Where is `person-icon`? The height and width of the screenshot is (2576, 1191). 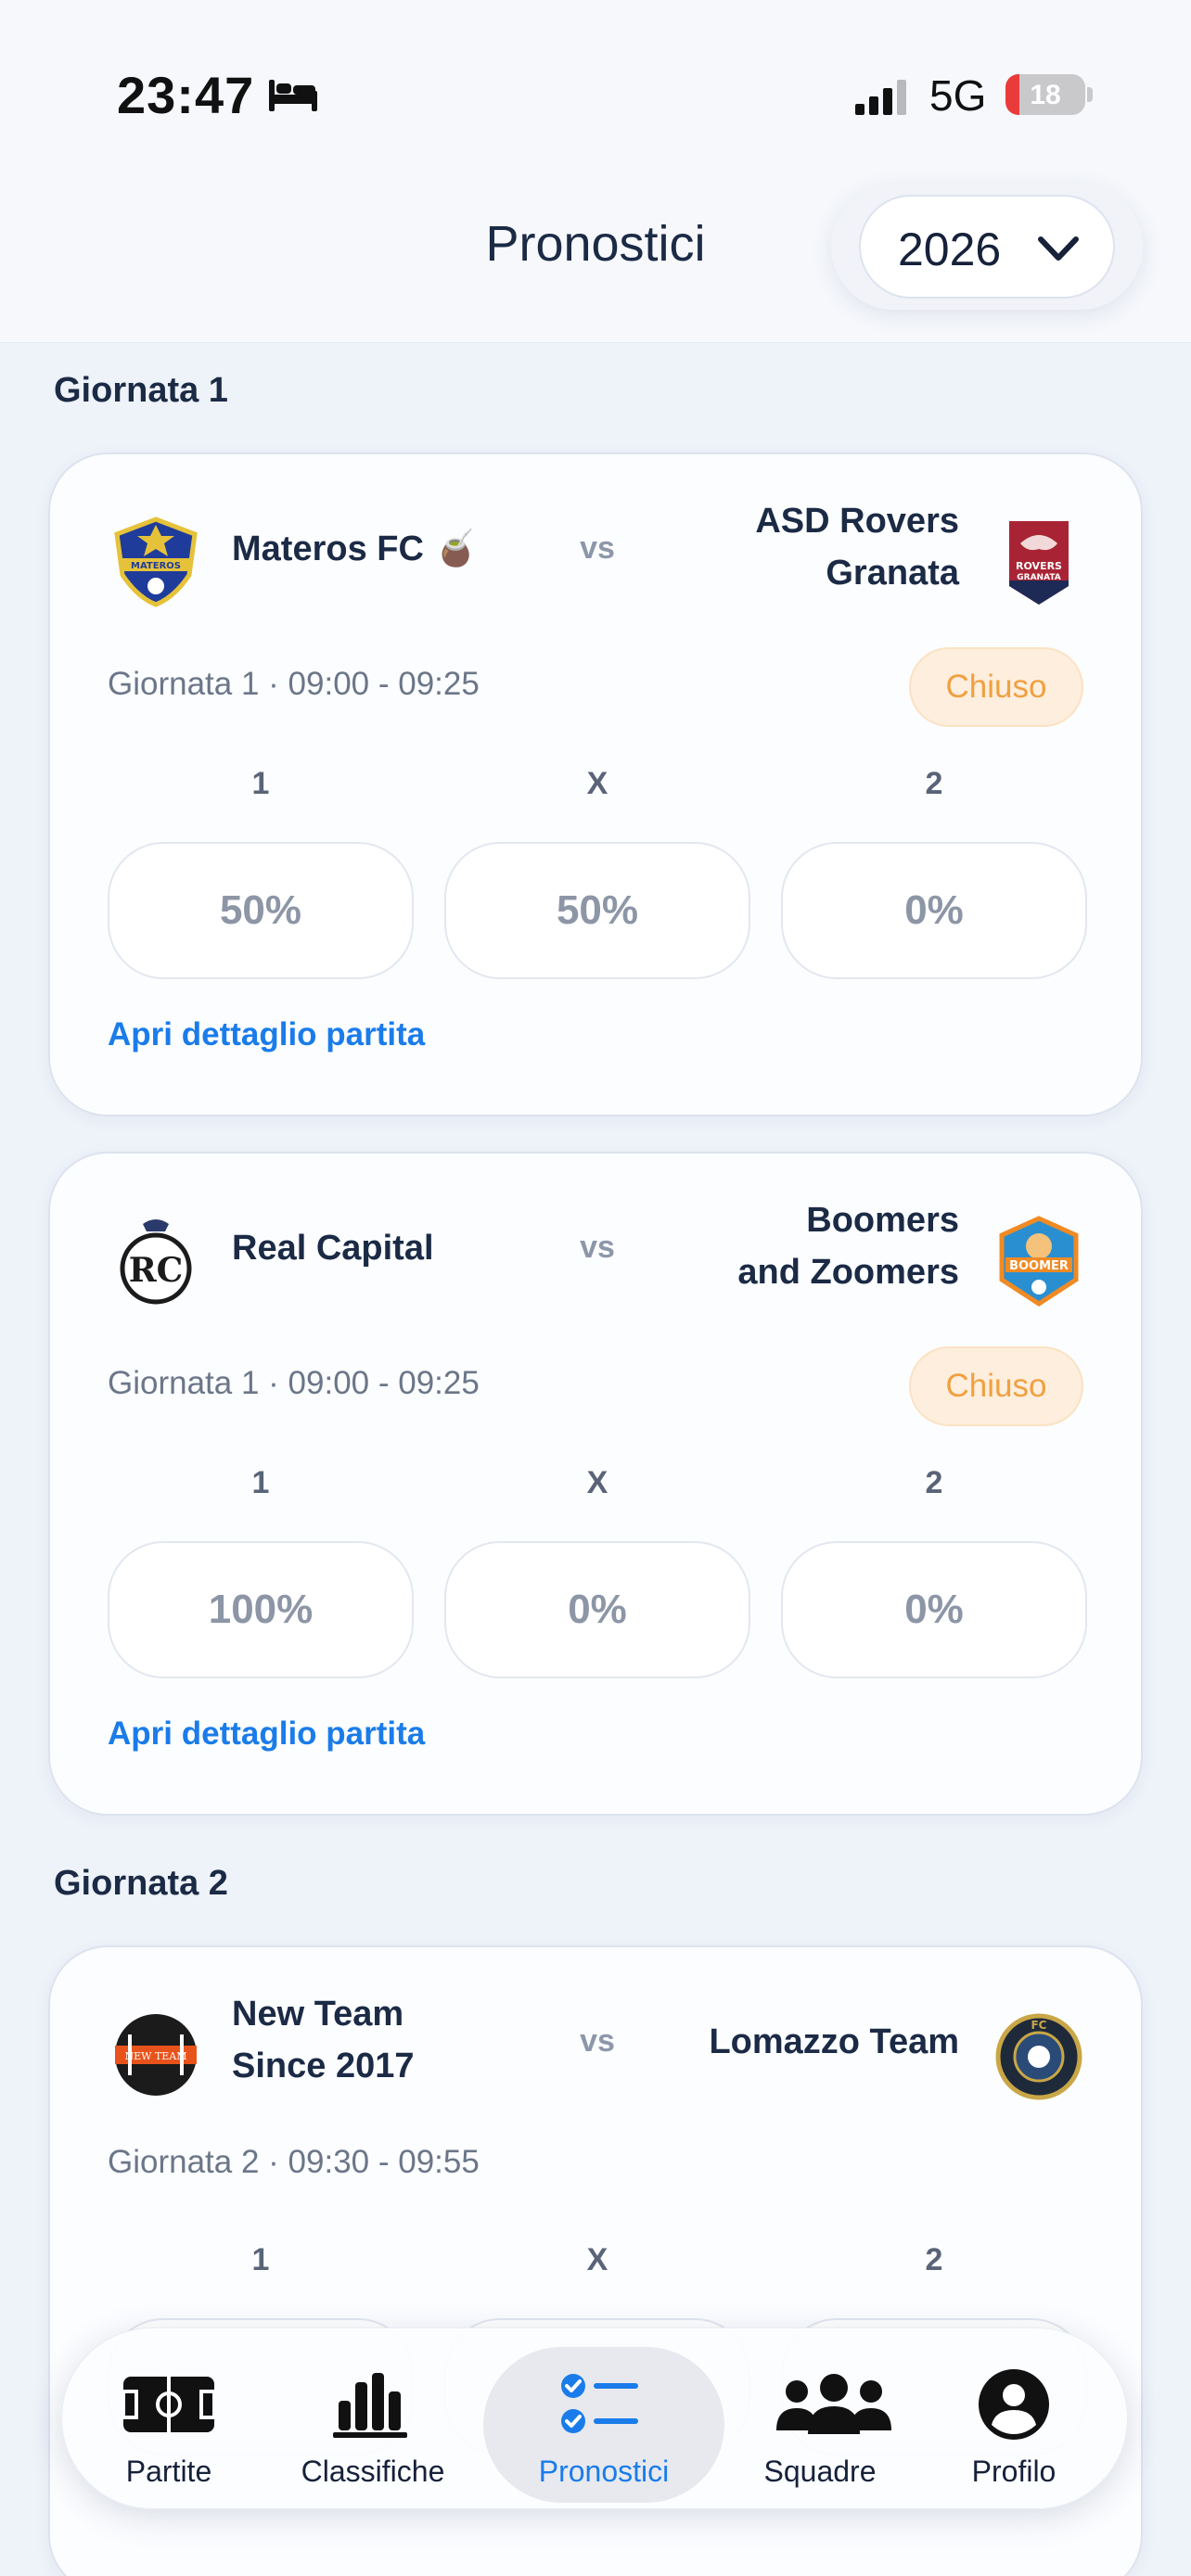
person-icon is located at coordinates (1014, 2405).